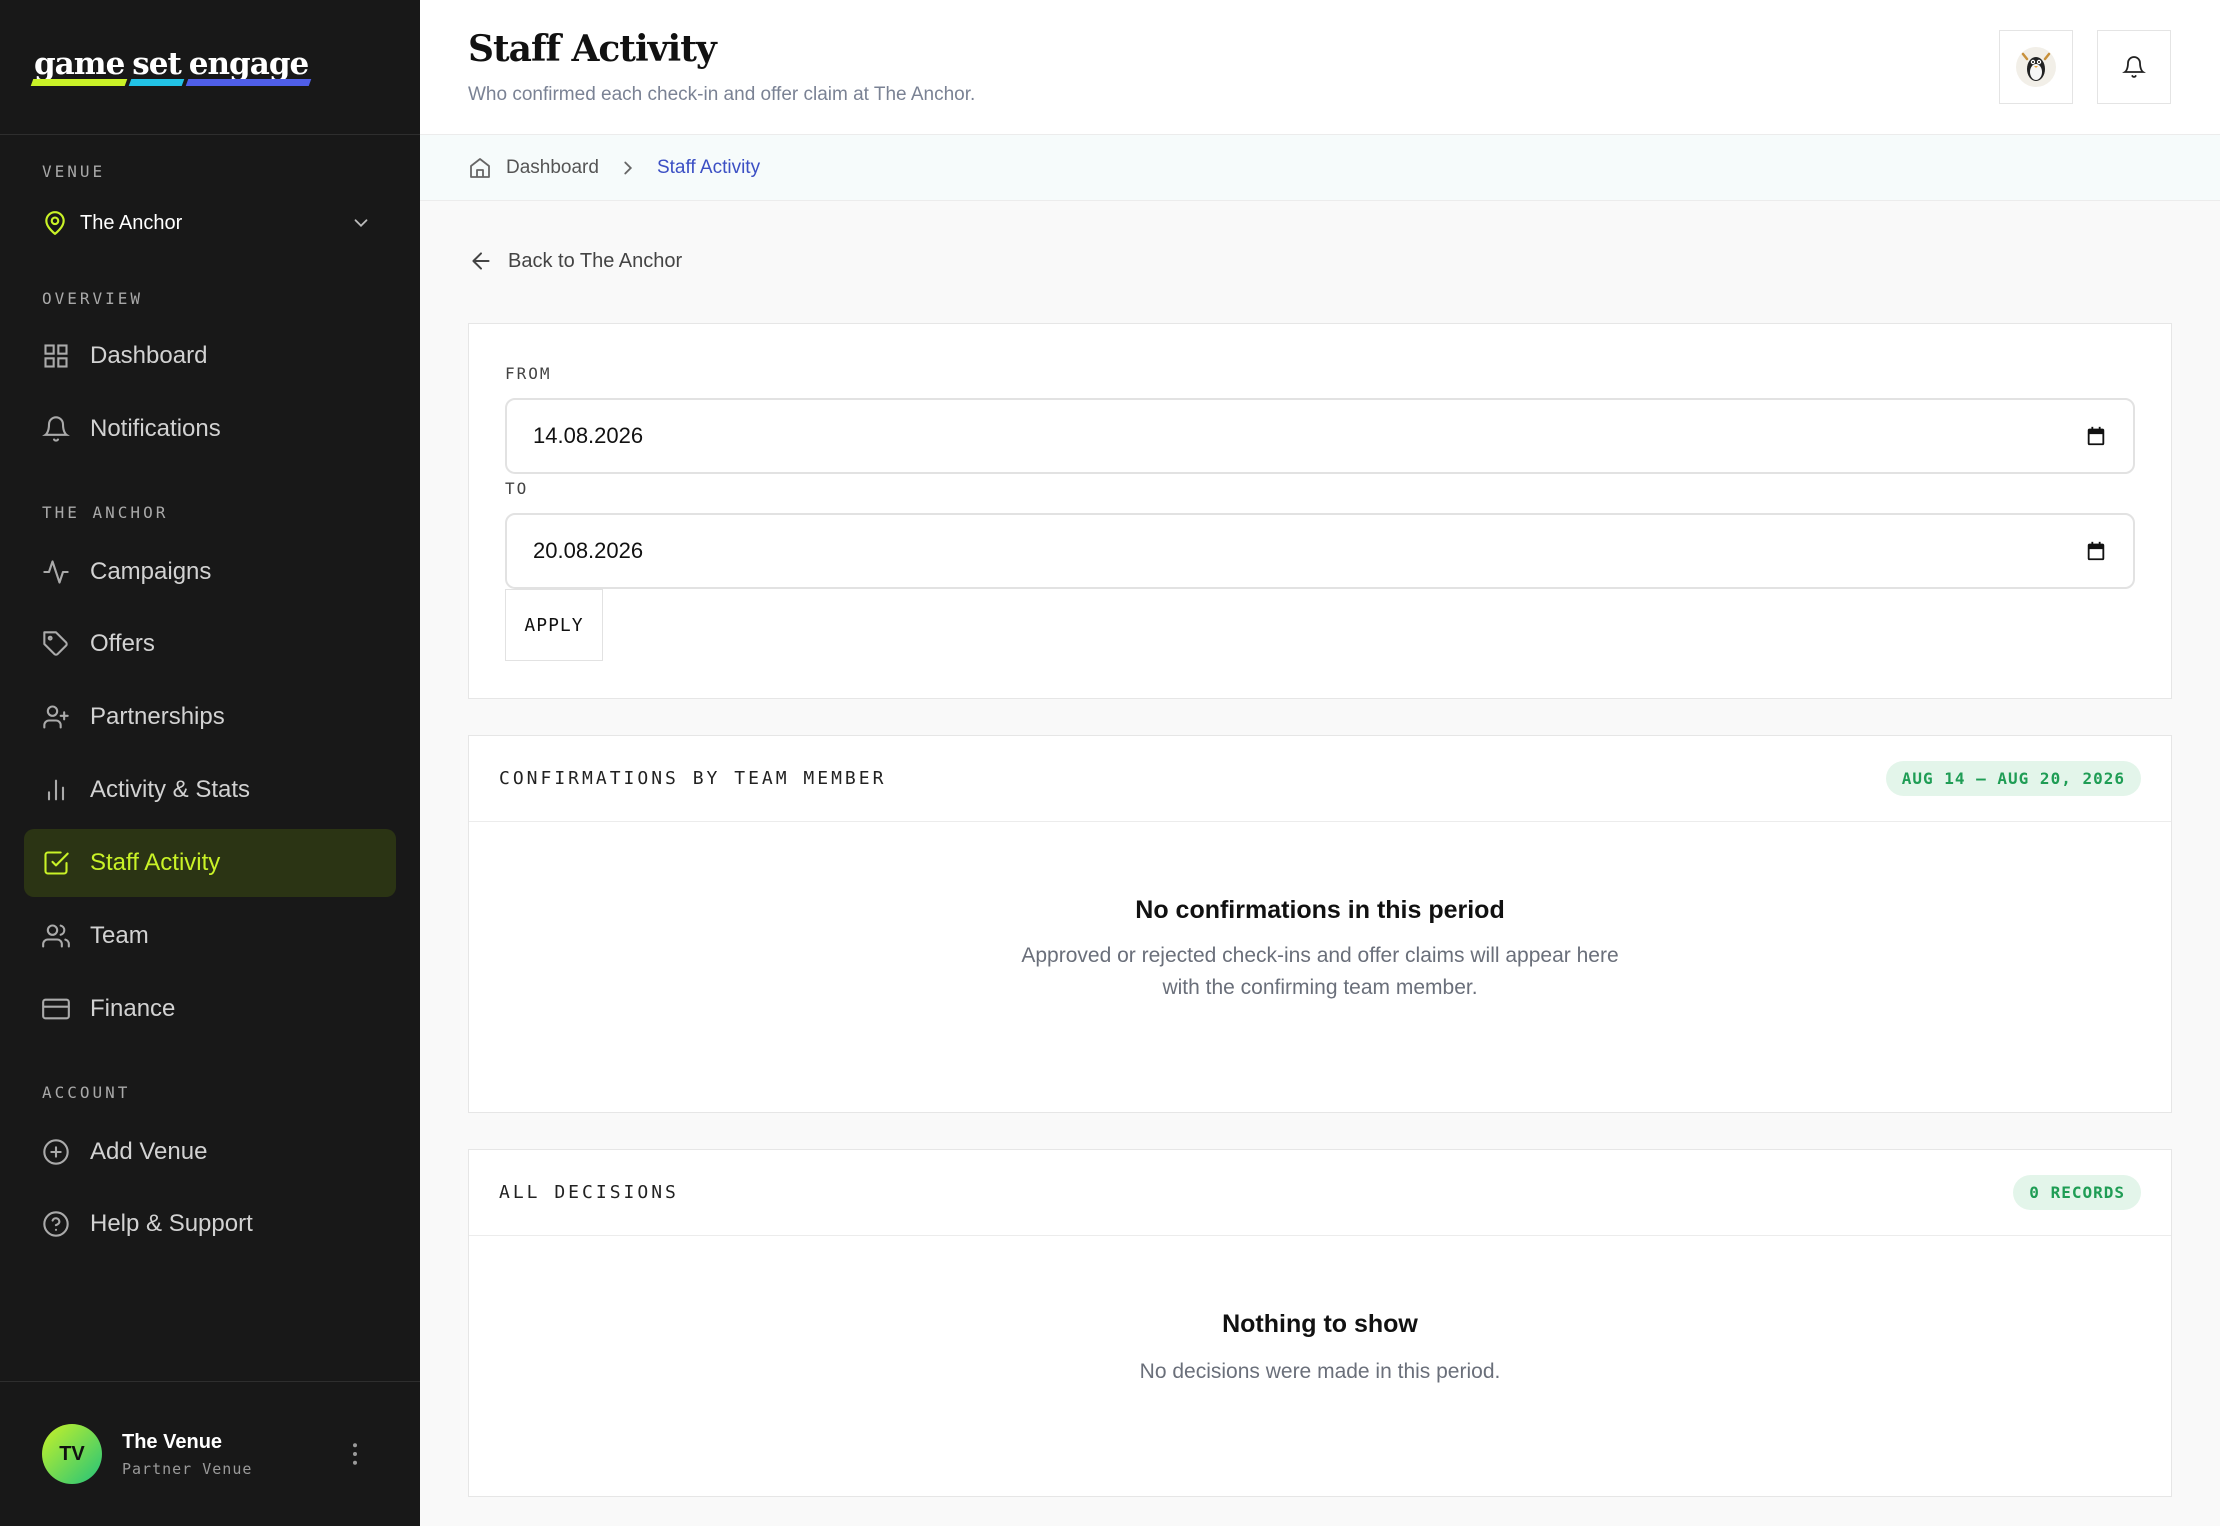 The image size is (2220, 1526). Describe the element at coordinates (1320, 551) in the screenshot. I see `to-date-input: 20.08.2026` at that location.